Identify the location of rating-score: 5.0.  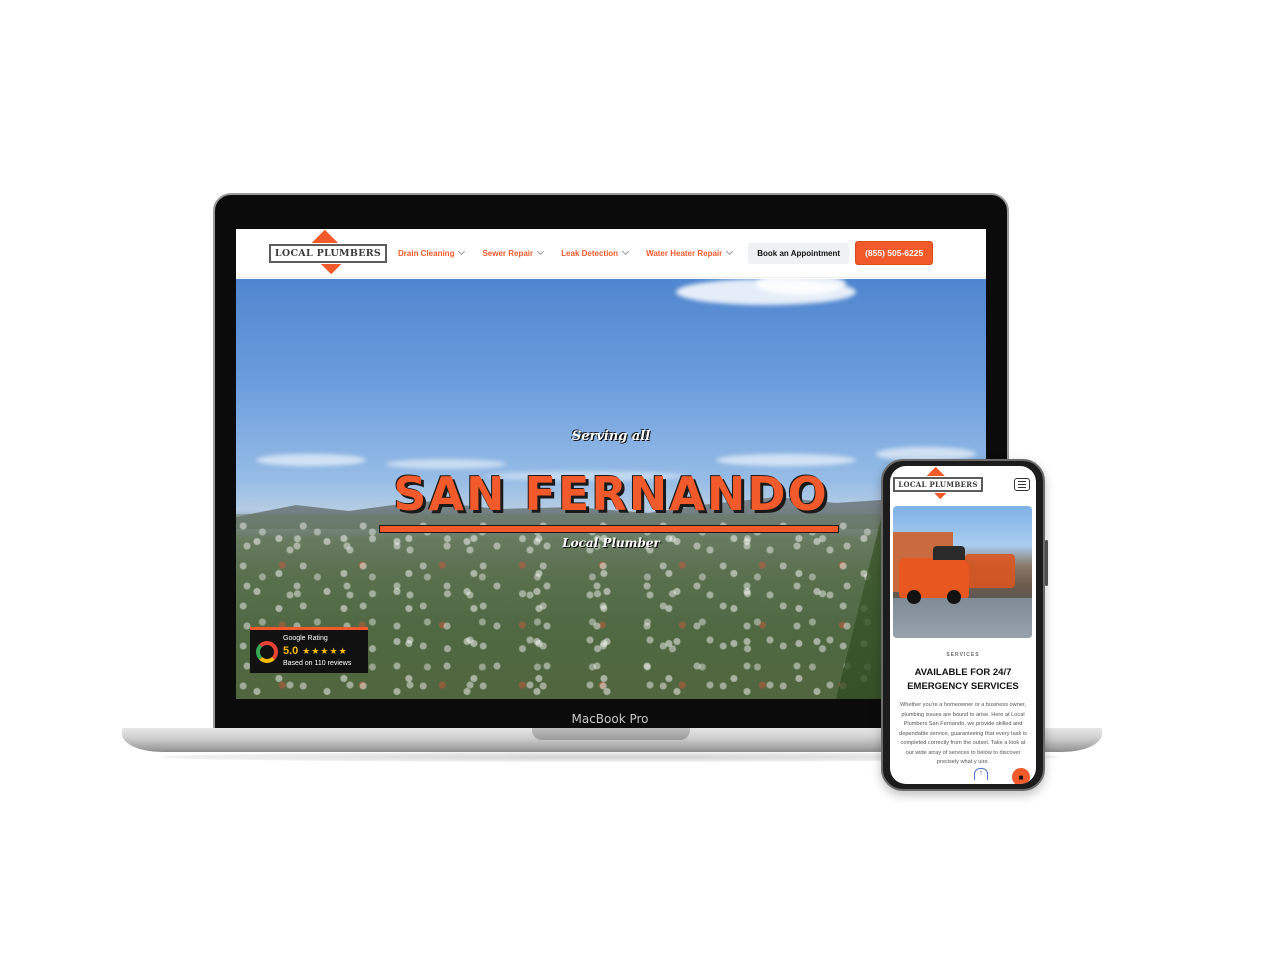
(291, 650).